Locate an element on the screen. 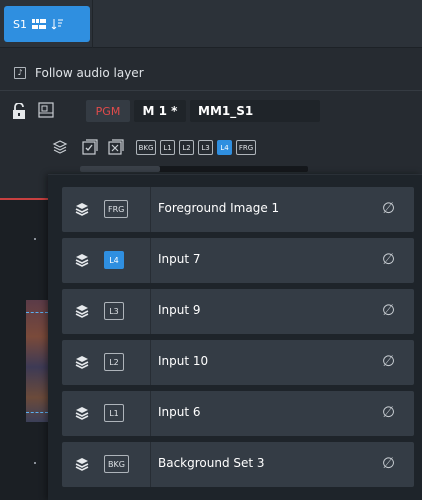 The height and width of the screenshot is (500, 422). layer-row: BKG Background Set 3 ∅ is located at coordinates (238, 464).